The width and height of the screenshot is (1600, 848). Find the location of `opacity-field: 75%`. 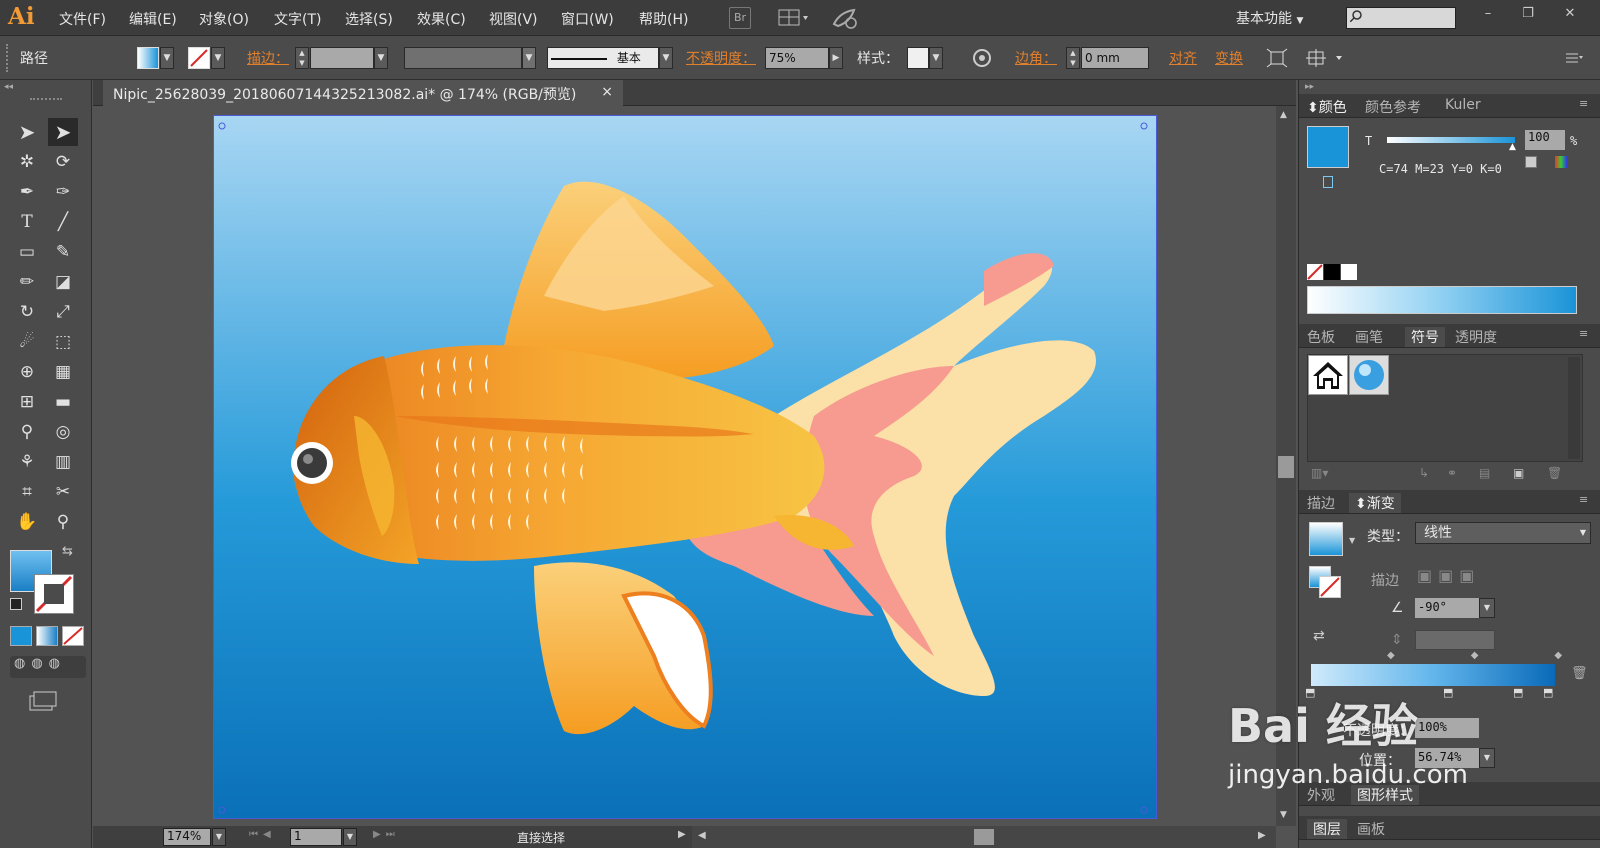

opacity-field: 75% is located at coordinates (797, 58).